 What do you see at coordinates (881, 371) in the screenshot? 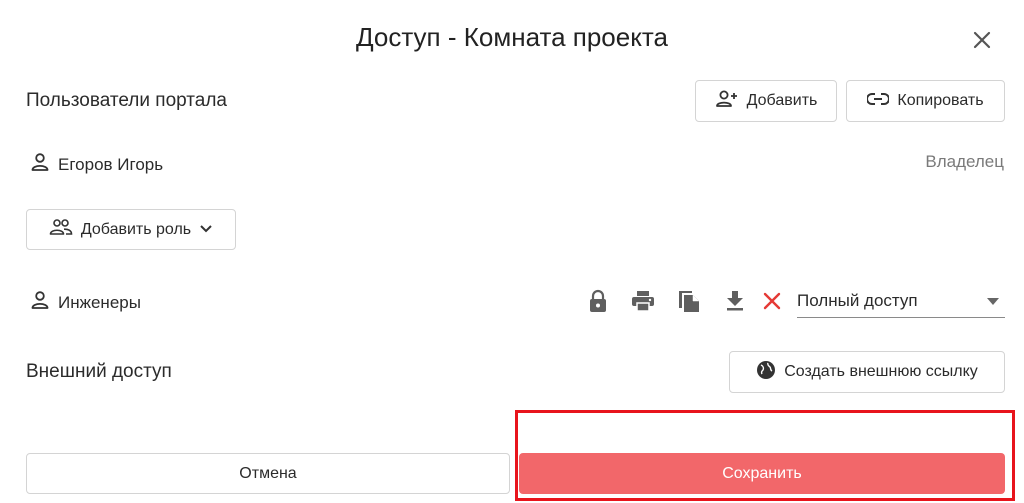
I see `create-external-link-label: Создать внешнюю ссылку` at bounding box center [881, 371].